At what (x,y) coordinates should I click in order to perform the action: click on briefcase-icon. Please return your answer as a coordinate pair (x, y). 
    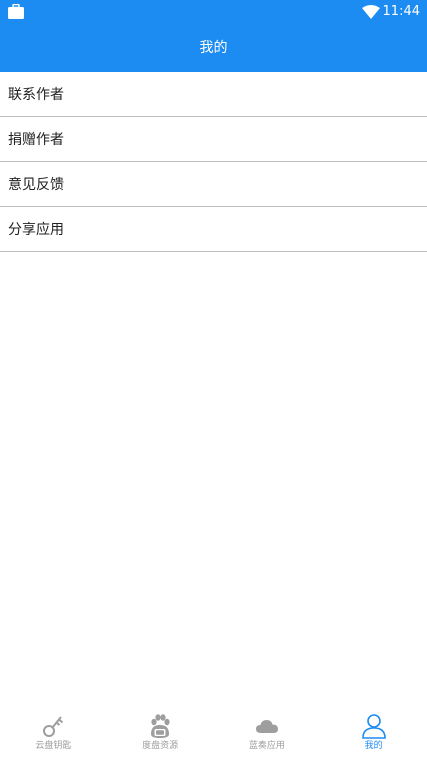
    Looking at the image, I should click on (16, 11).